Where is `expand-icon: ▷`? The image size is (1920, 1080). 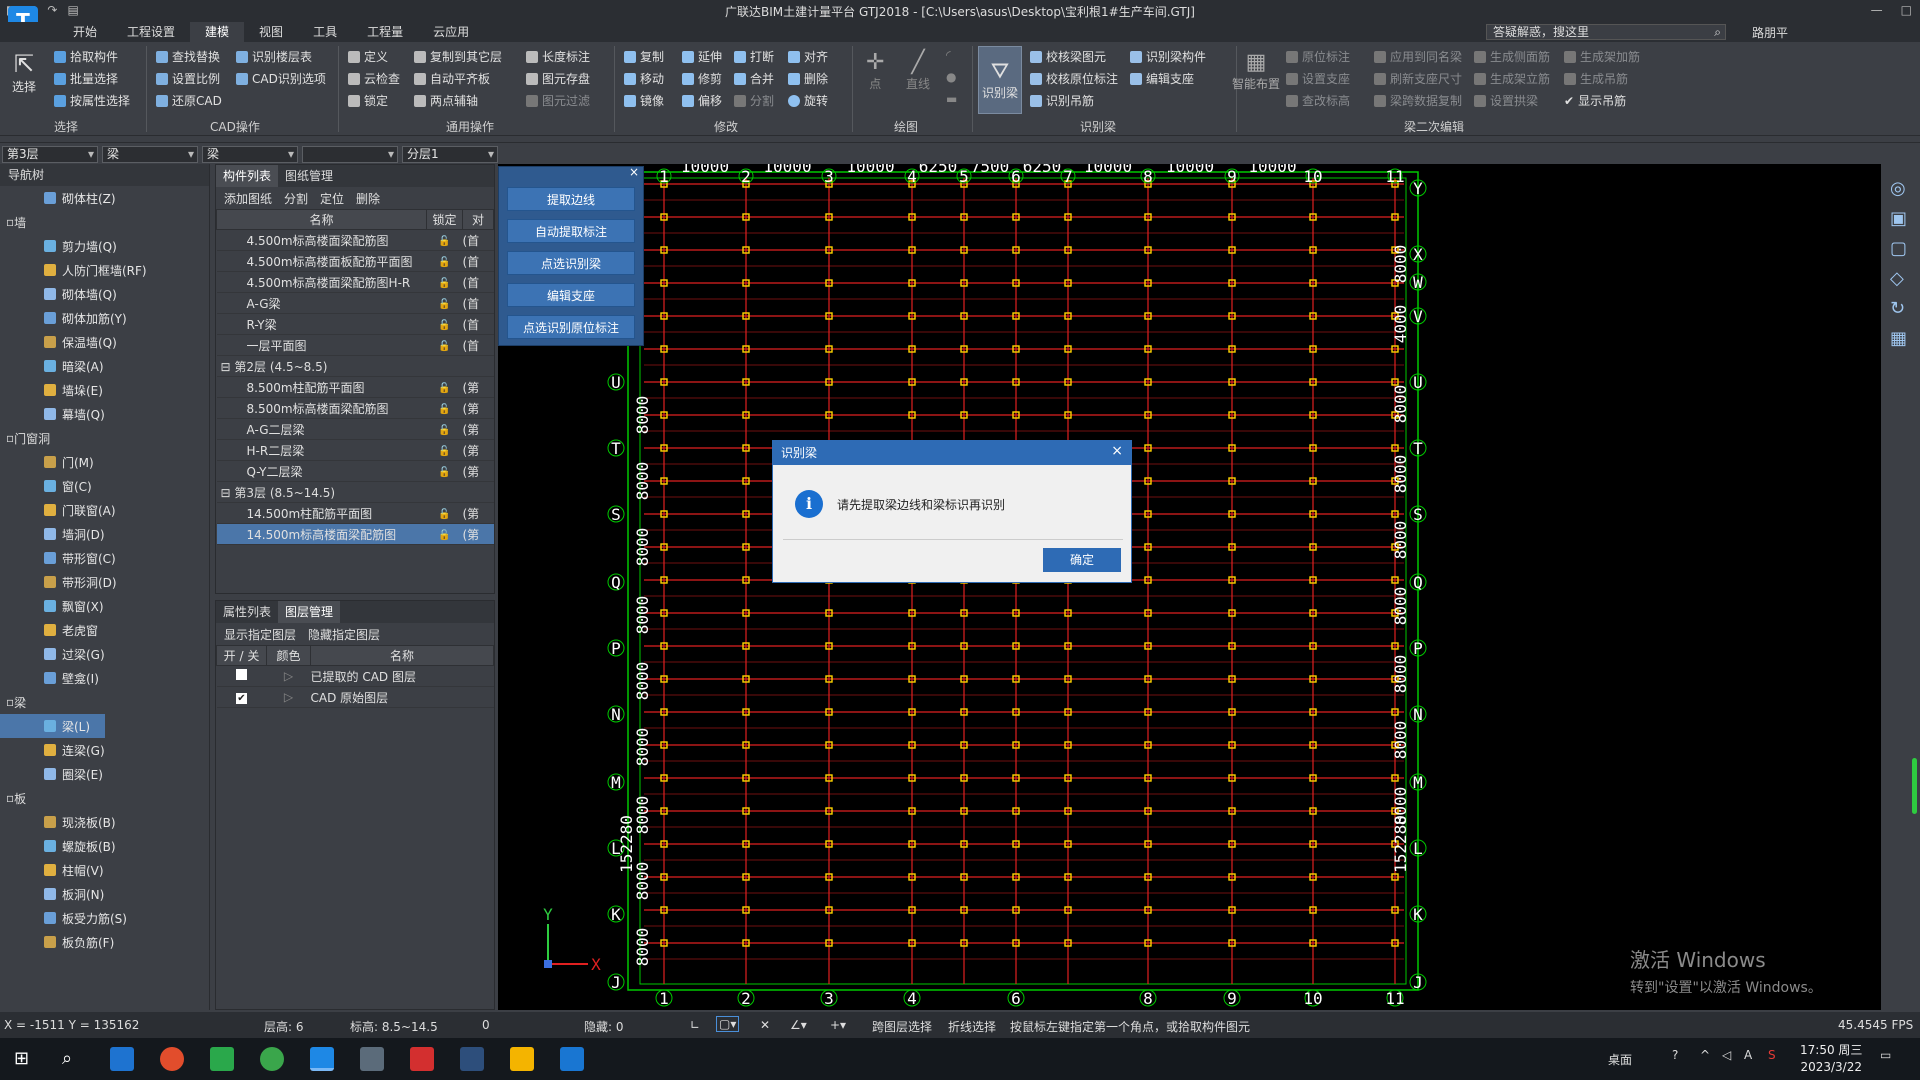 expand-icon: ▷ is located at coordinates (288, 697).